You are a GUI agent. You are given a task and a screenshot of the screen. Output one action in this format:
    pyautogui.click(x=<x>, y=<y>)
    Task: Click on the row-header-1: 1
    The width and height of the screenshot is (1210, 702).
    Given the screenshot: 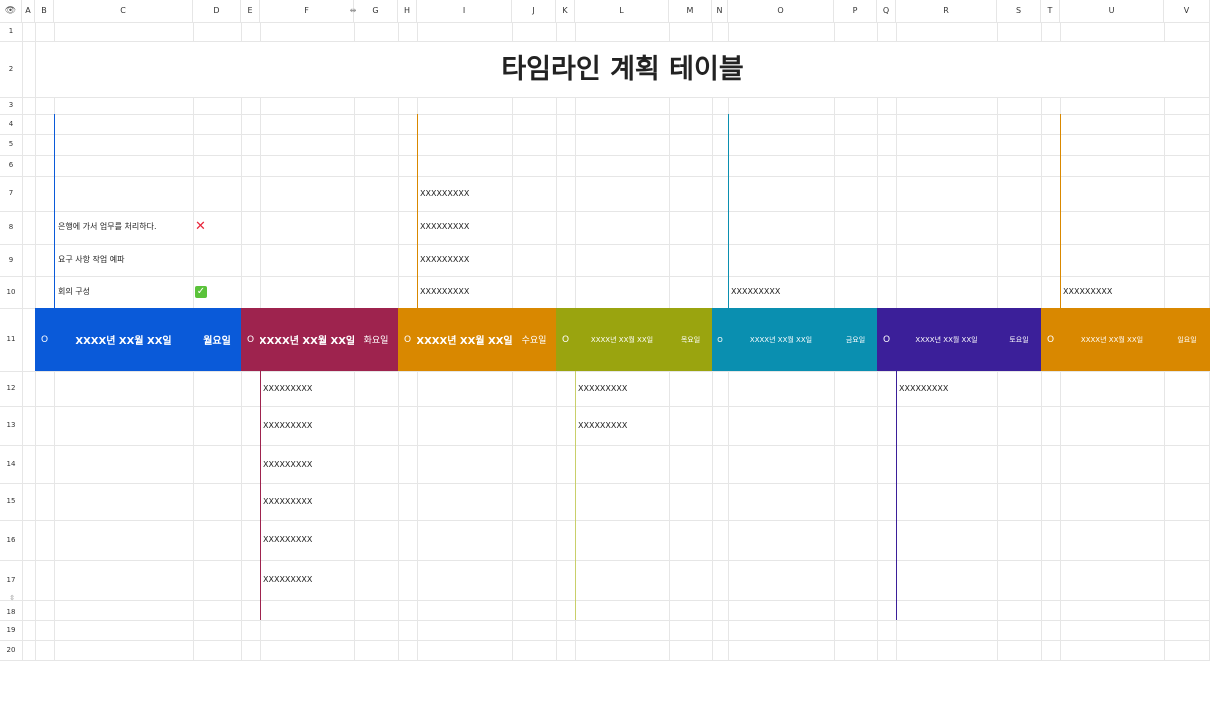 What is the action you would take?
    pyautogui.click(x=11, y=31)
    